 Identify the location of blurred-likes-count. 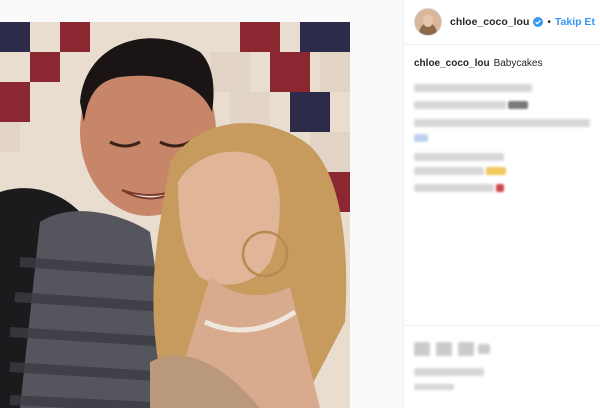
(449, 372).